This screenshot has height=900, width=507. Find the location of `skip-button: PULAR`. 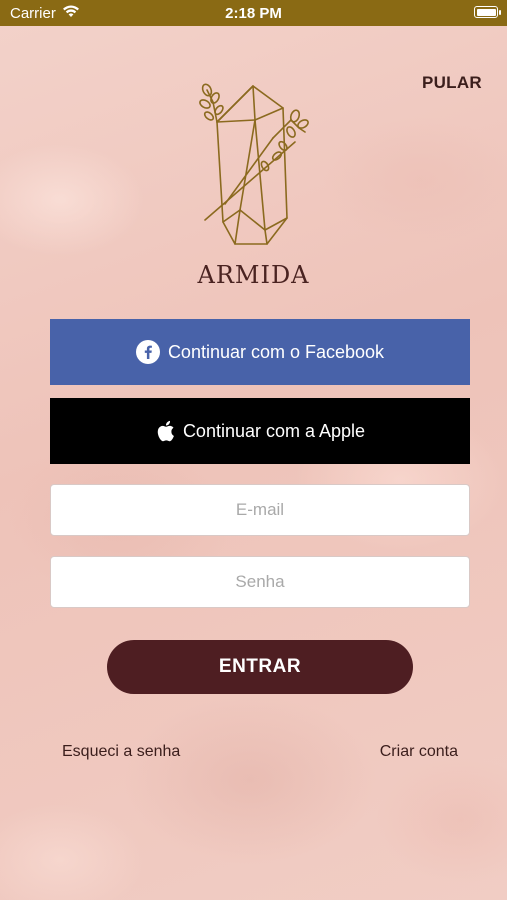

skip-button: PULAR is located at coordinates (452, 83).